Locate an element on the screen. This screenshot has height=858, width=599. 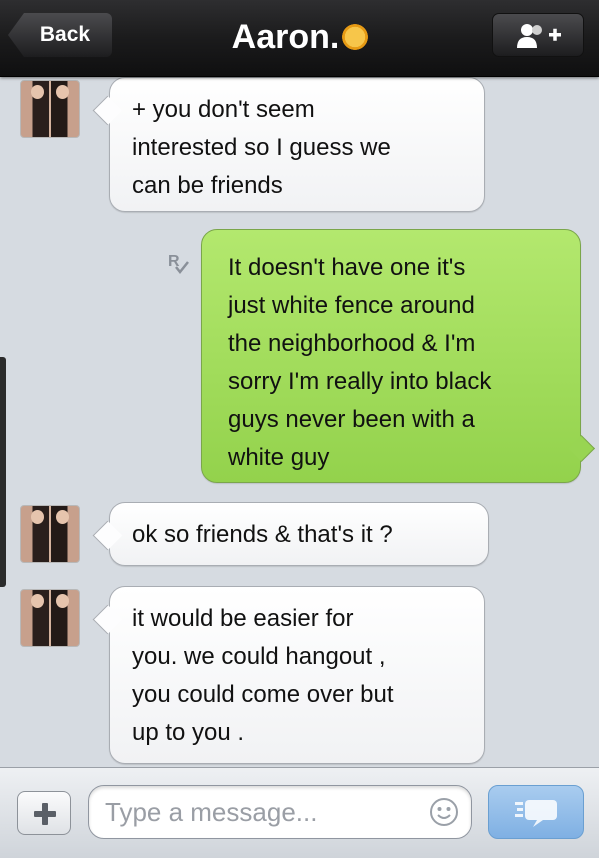
attach-button is located at coordinates (44, 813).